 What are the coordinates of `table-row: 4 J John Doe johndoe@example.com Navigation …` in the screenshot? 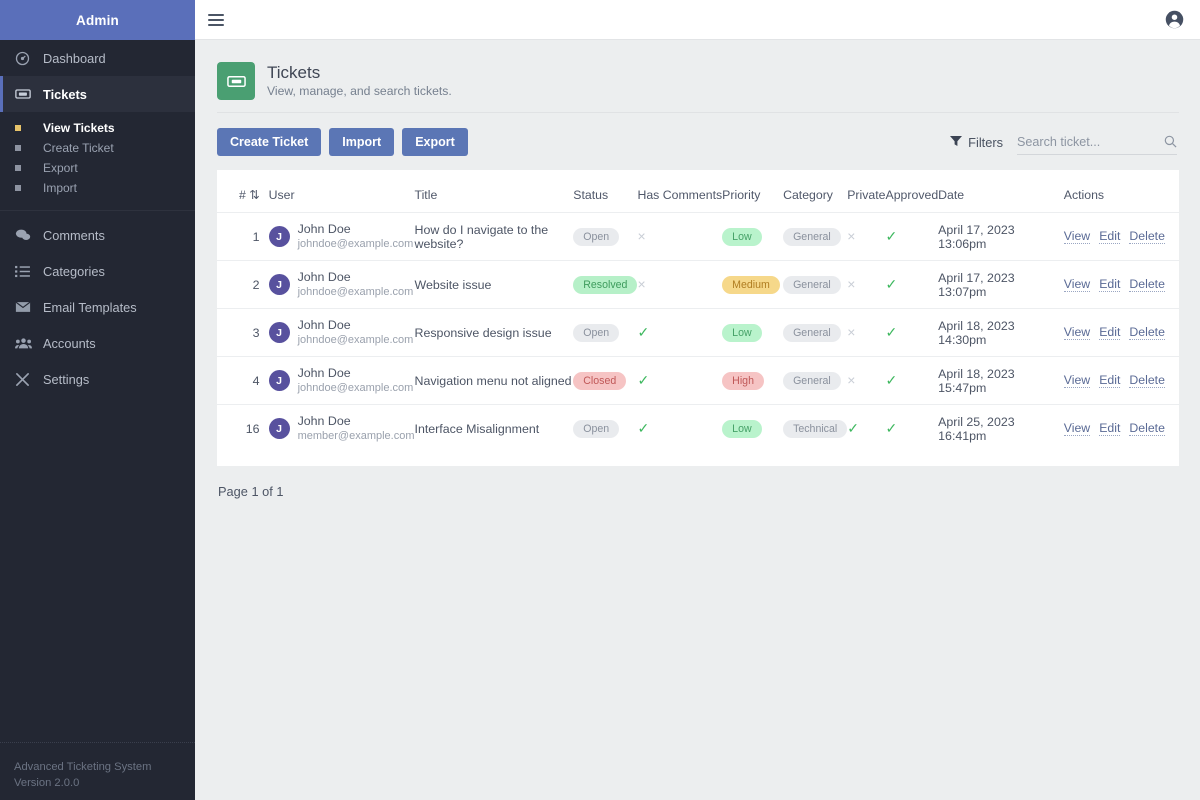 It's located at (698, 380).